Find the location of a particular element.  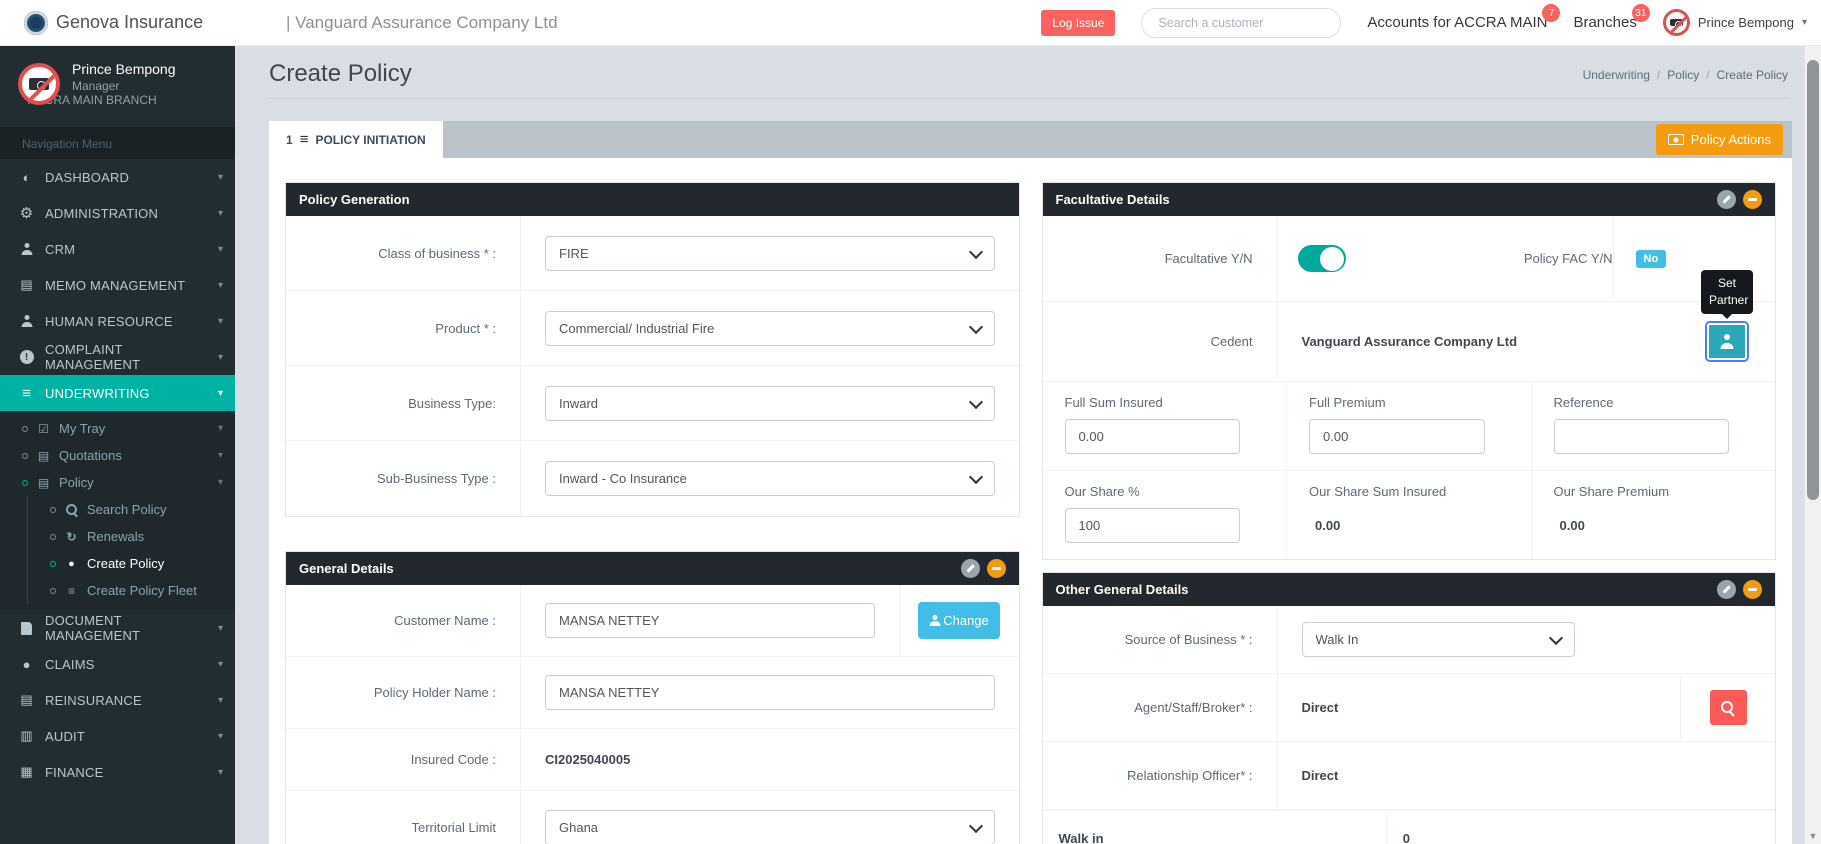

panel-title: Policy Generation is located at coordinates (354, 199).